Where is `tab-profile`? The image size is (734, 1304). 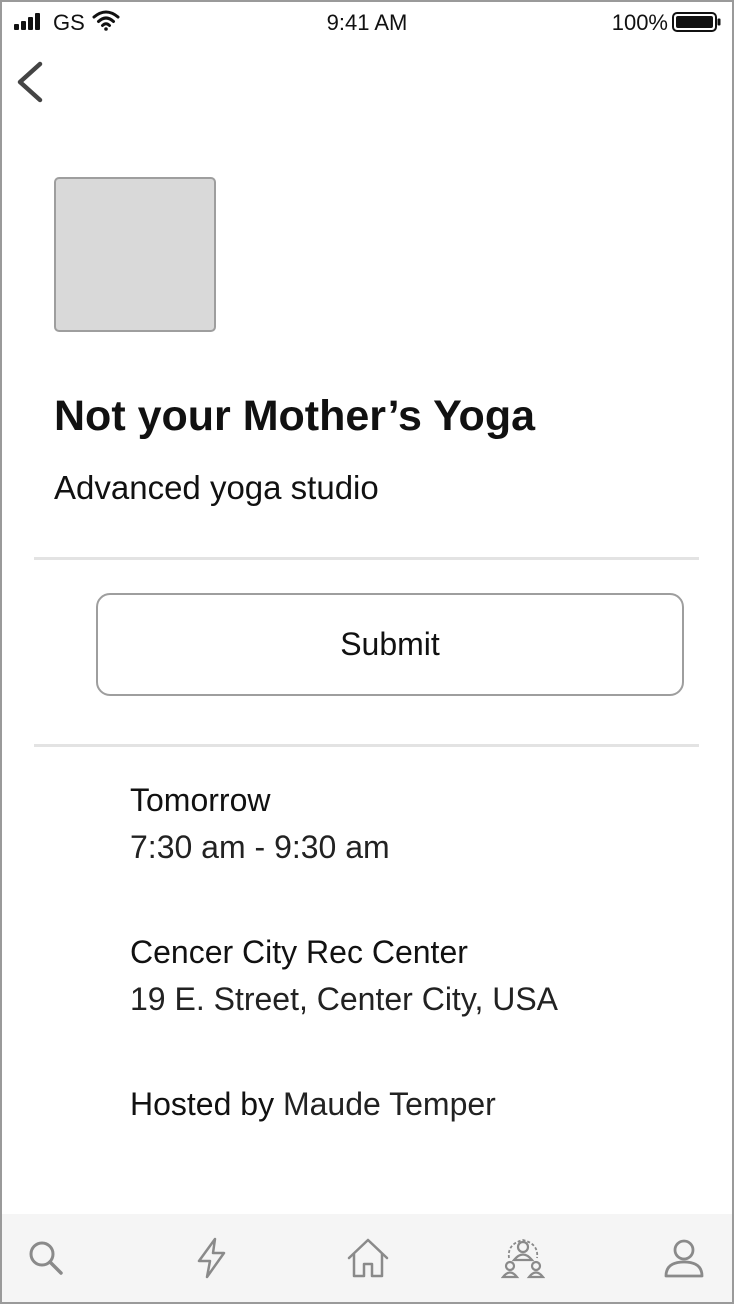 tab-profile is located at coordinates (684, 1258).